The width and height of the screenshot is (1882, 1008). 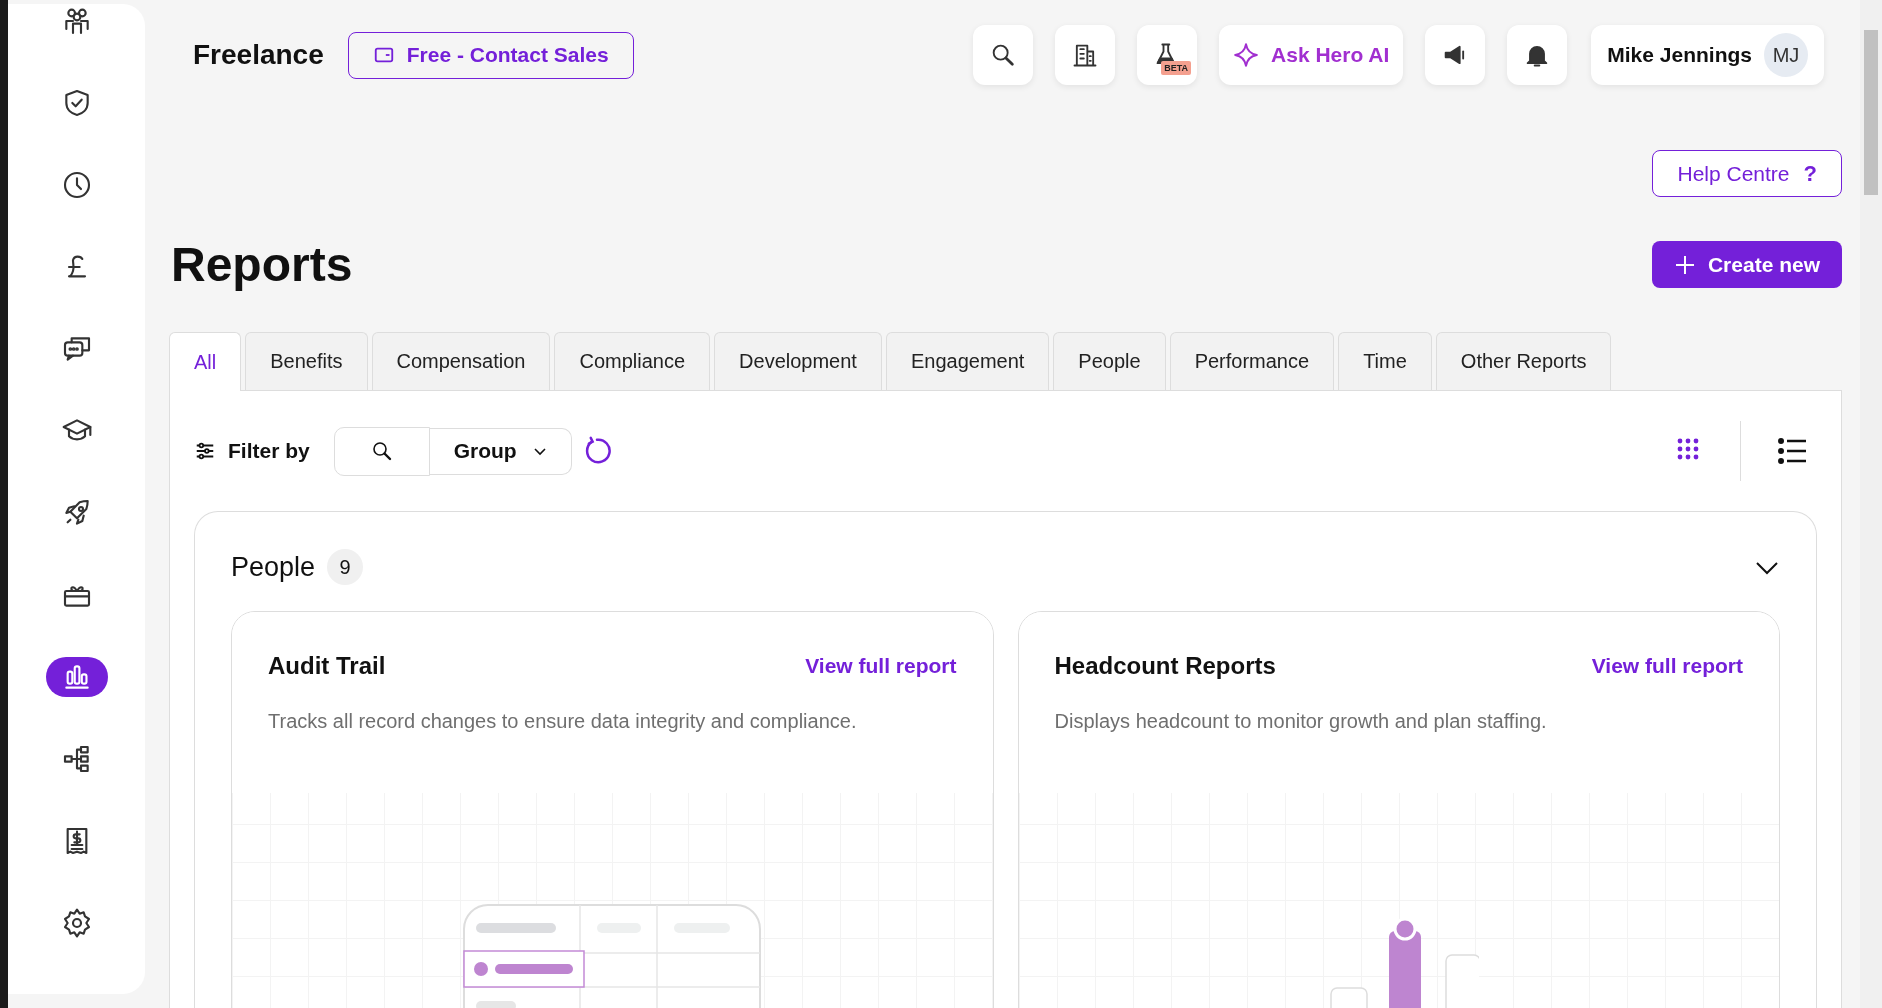 What do you see at coordinates (490, 55) in the screenshot?
I see `plan-button: Free - Contact Sales` at bounding box center [490, 55].